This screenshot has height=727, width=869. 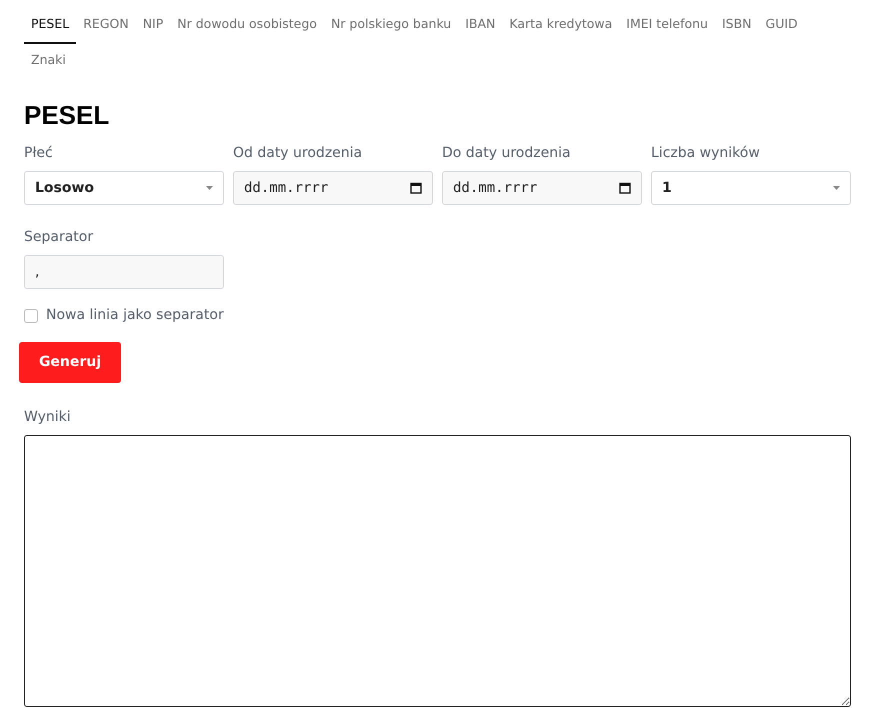 What do you see at coordinates (736, 26) in the screenshot?
I see `tab: ISBN` at bounding box center [736, 26].